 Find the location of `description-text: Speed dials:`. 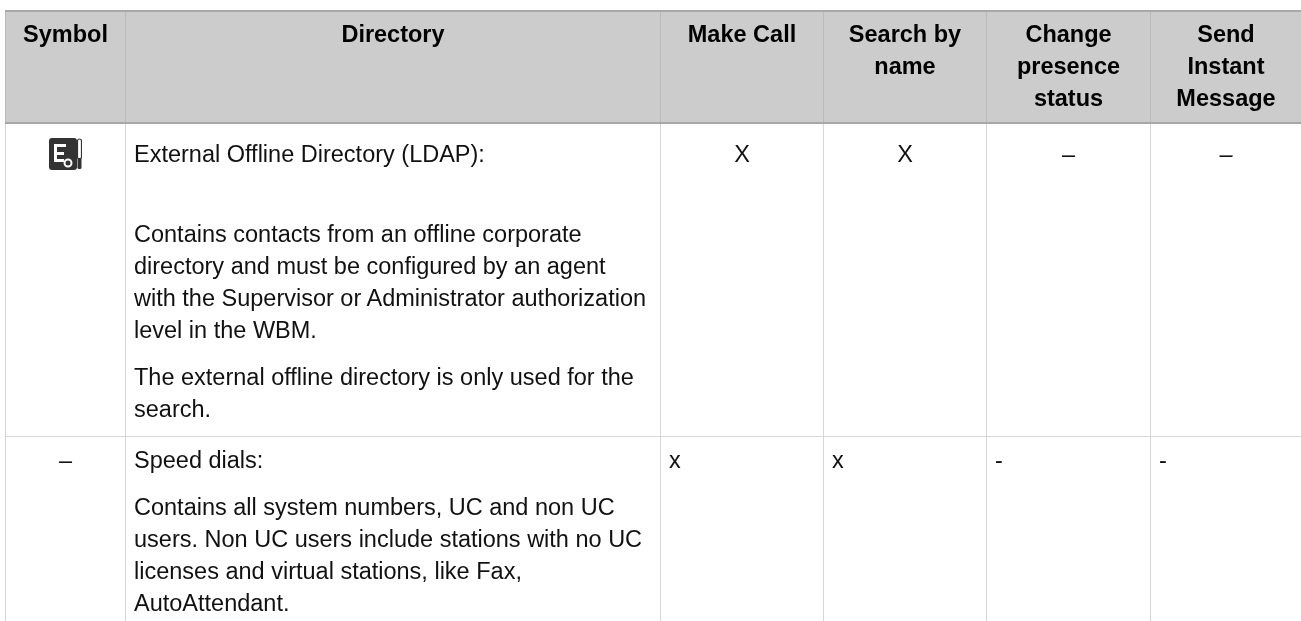

description-text: Speed dials: is located at coordinates (199, 460).